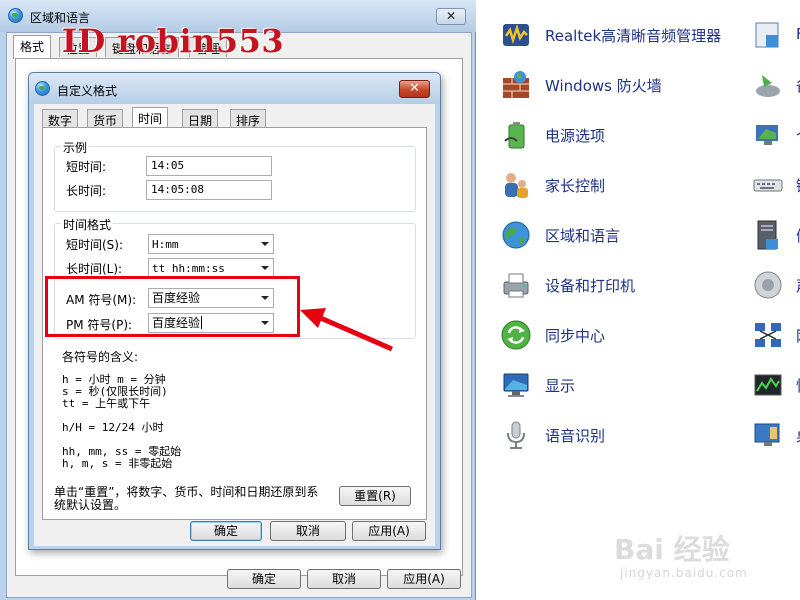 The width and height of the screenshot is (800, 600). What do you see at coordinates (117, 463) in the screenshot?
I see `meaning-line: h, m, s = 非零起始` at bounding box center [117, 463].